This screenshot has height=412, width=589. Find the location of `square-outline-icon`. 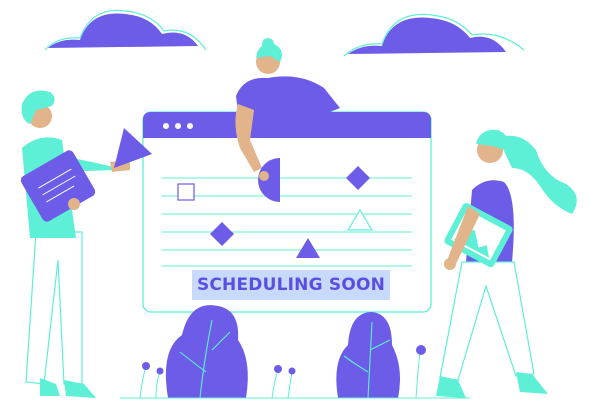

square-outline-icon is located at coordinates (186, 192).